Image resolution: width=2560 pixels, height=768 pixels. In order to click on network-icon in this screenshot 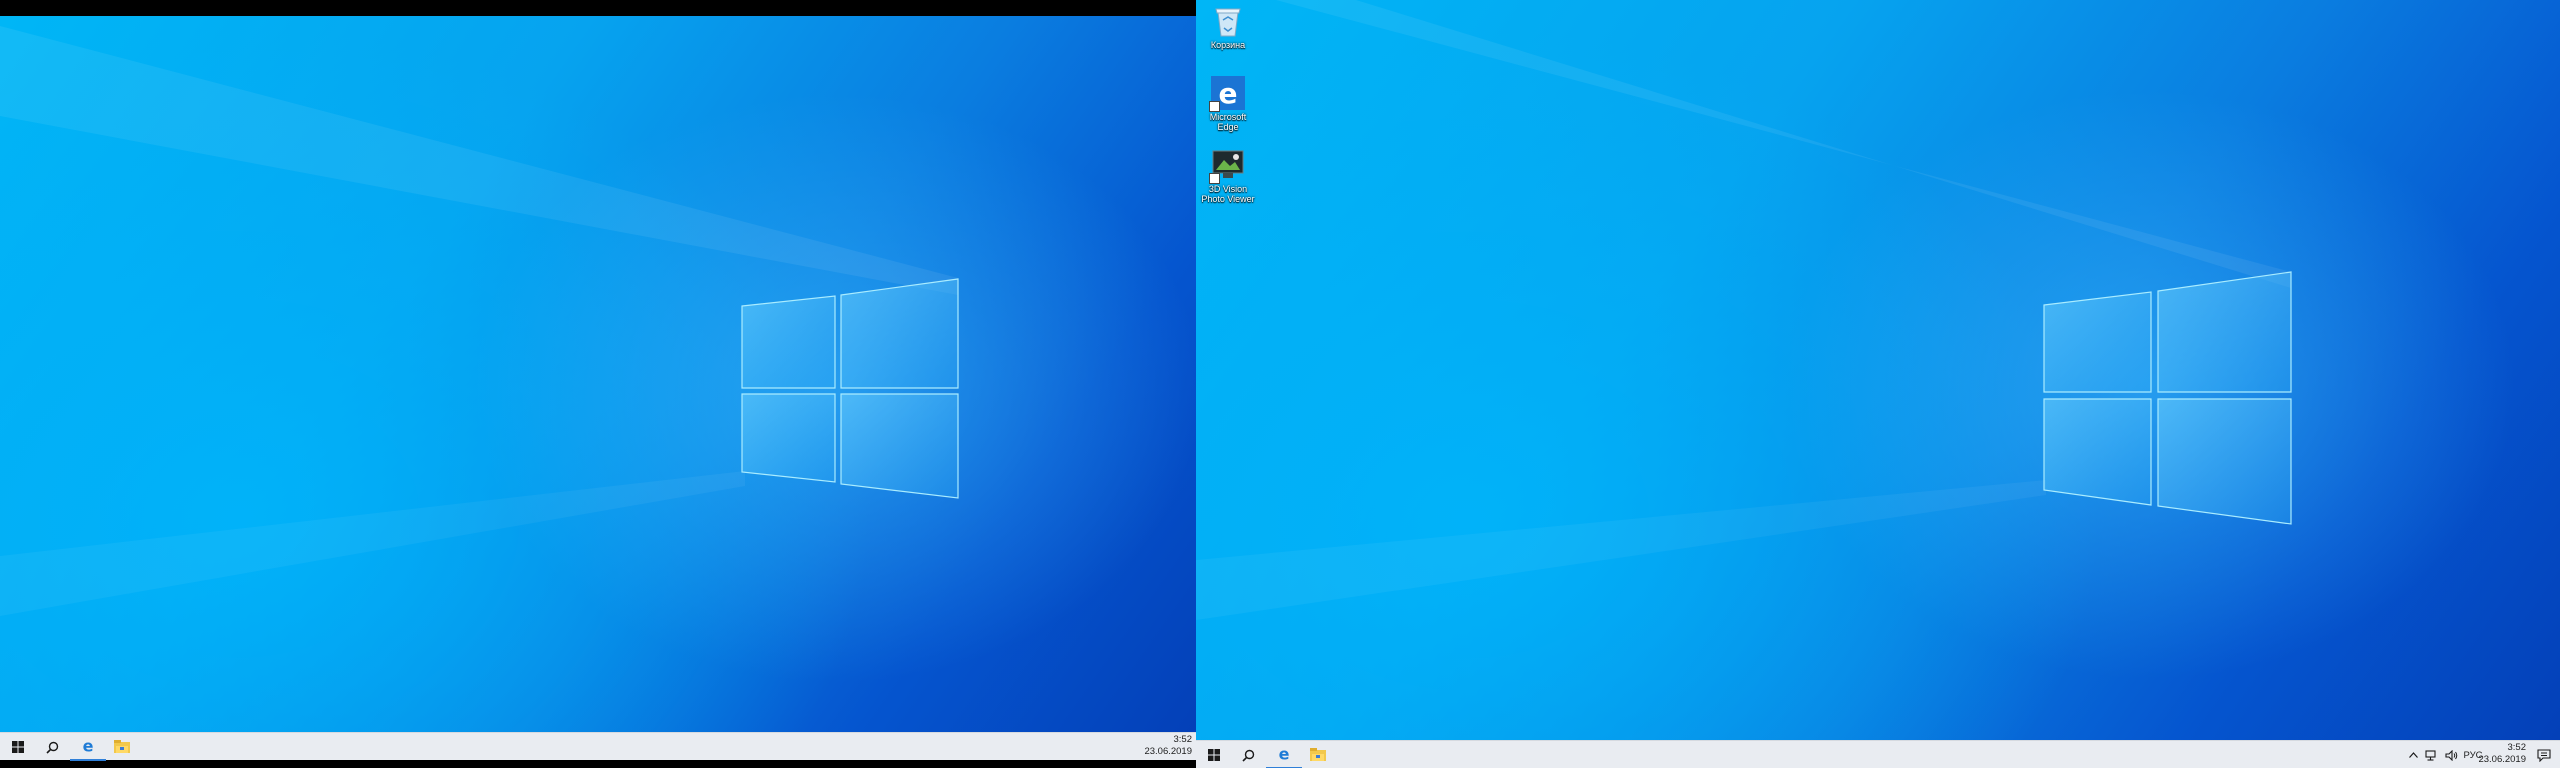, I will do `click(2430, 755)`.